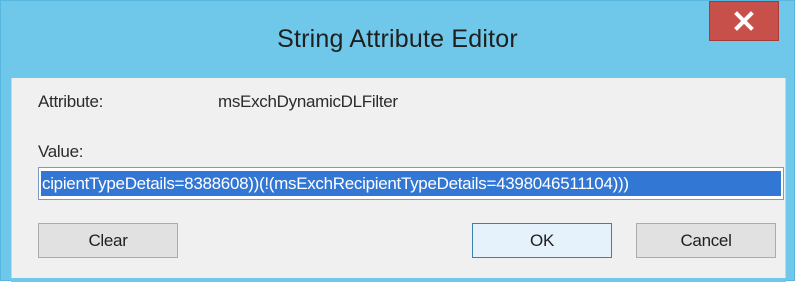  I want to click on window-title: String Attribute Editor, so click(397, 39).